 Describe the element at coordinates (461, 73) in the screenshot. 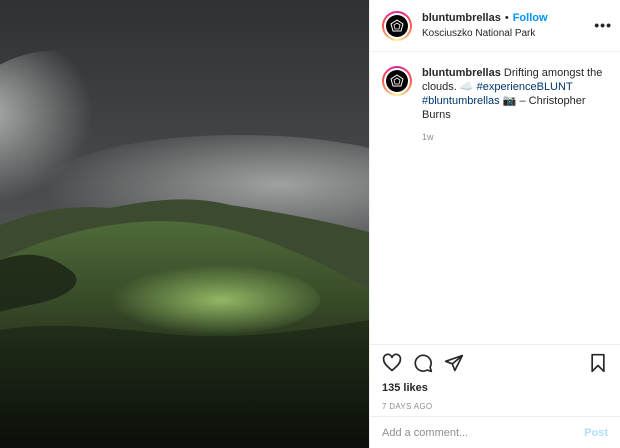

I see `caption-username-link: bluntumbrellas` at that location.